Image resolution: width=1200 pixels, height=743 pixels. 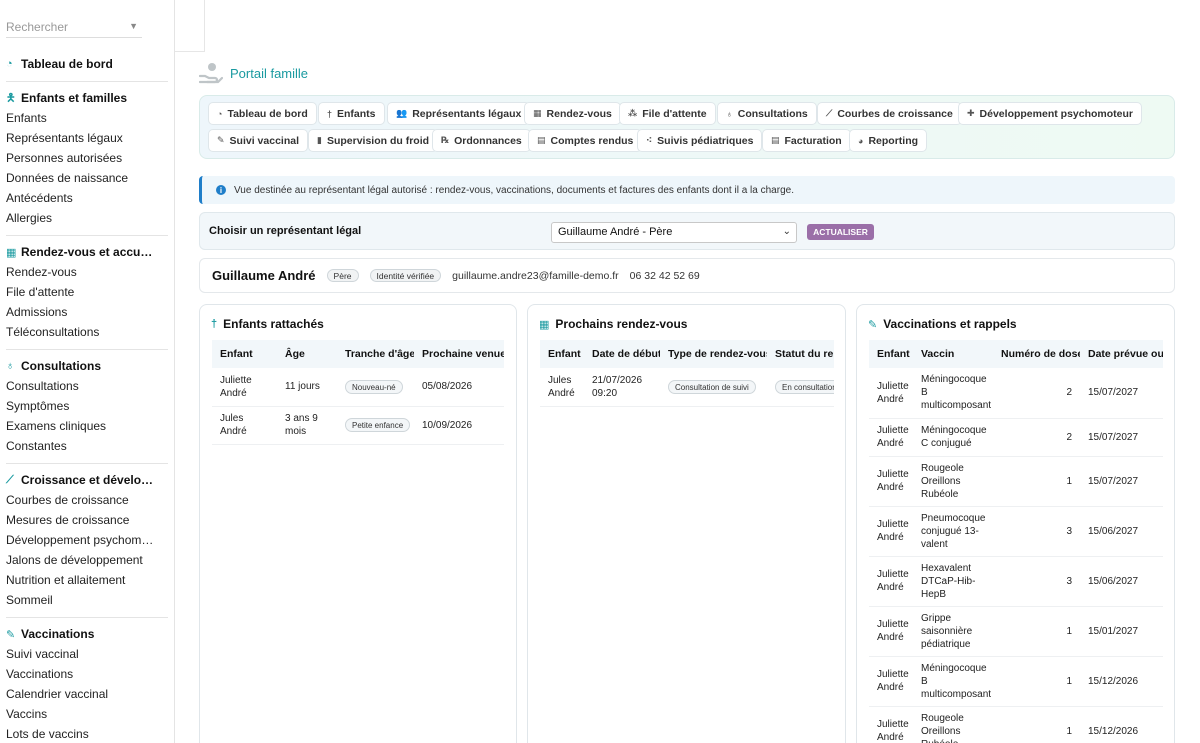 What do you see at coordinates (87, 674) in the screenshot?
I see `sidebar-item-vaccinations: Vaccinations` at bounding box center [87, 674].